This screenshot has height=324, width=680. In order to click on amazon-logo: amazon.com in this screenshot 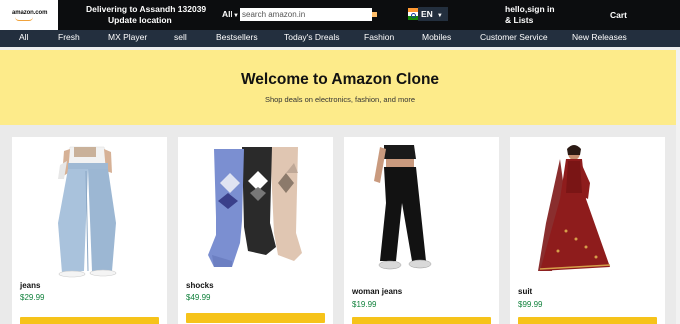, I will do `click(29, 15)`.